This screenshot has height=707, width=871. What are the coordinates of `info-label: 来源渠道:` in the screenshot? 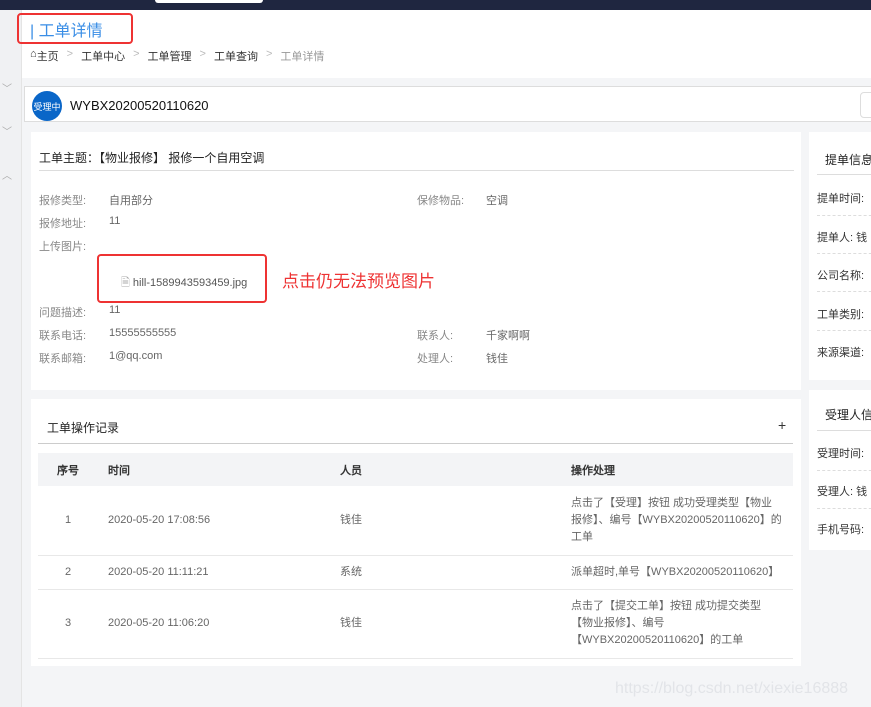 It's located at (841, 353).